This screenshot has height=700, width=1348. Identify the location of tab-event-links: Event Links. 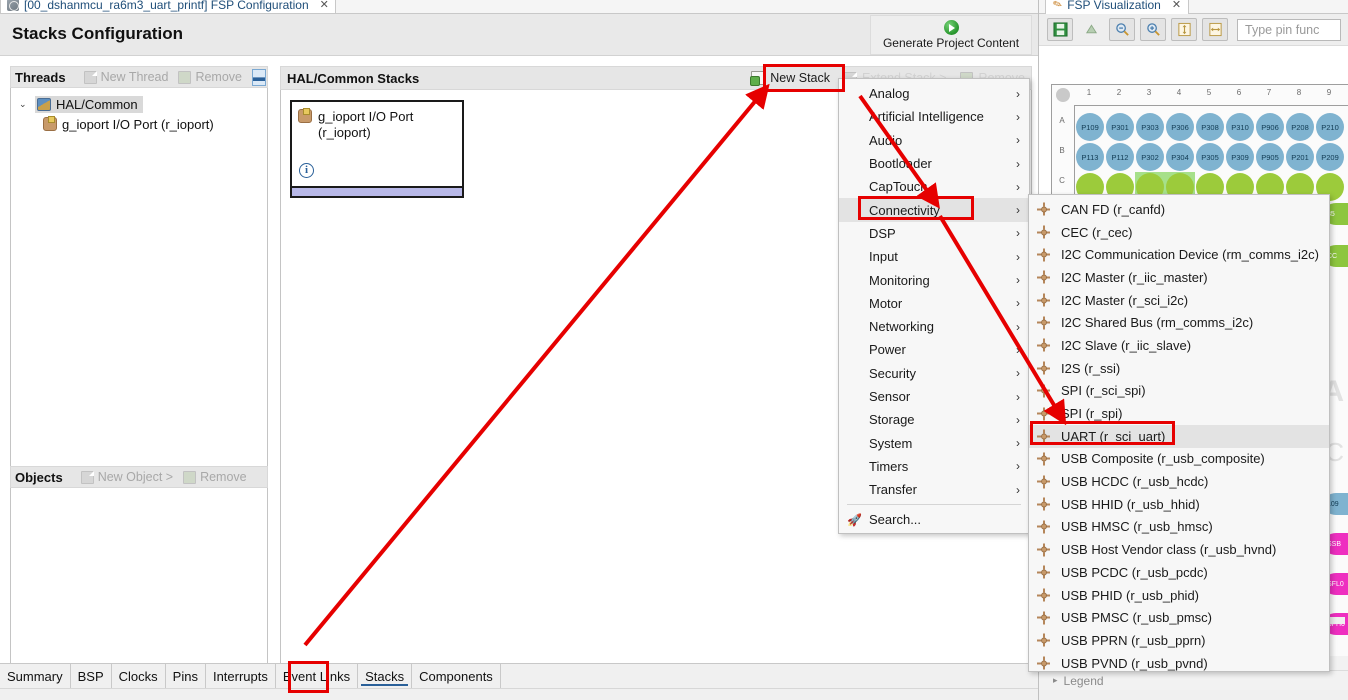
(317, 676).